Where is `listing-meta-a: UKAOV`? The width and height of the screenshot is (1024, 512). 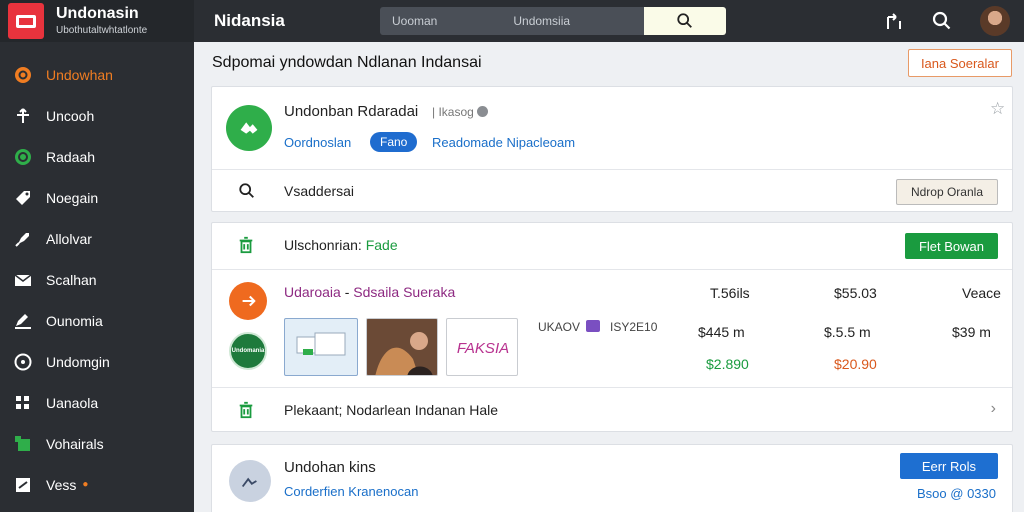
listing-meta-a: UKAOV is located at coordinates (559, 327).